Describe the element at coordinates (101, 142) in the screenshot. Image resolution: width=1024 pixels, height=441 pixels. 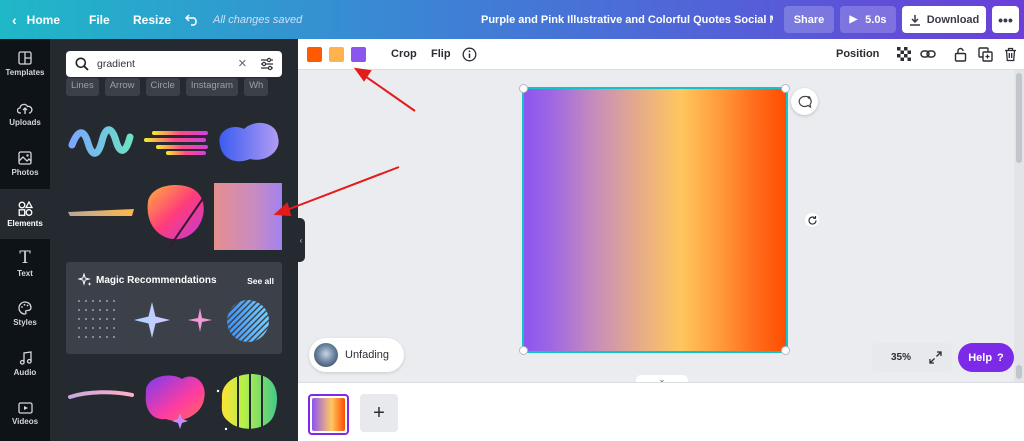
I see `gradient-squiggle-element` at that location.